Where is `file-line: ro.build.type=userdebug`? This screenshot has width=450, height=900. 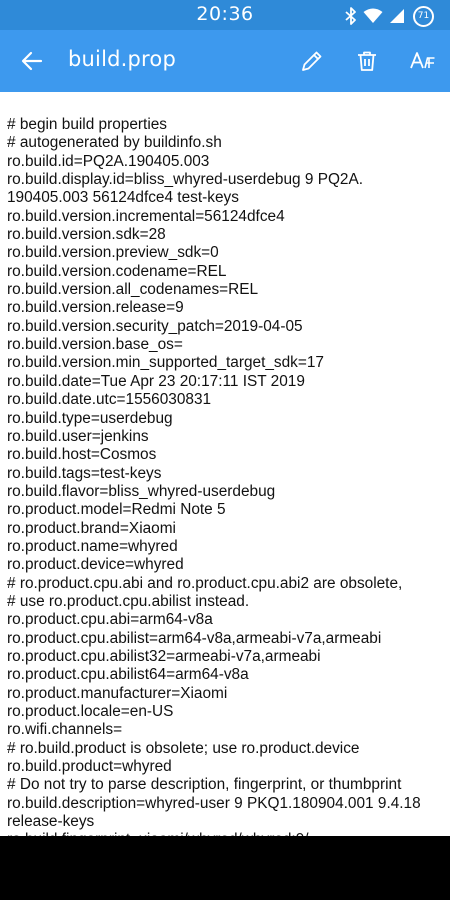
file-line: ro.build.type=userdebug is located at coordinates (90, 418).